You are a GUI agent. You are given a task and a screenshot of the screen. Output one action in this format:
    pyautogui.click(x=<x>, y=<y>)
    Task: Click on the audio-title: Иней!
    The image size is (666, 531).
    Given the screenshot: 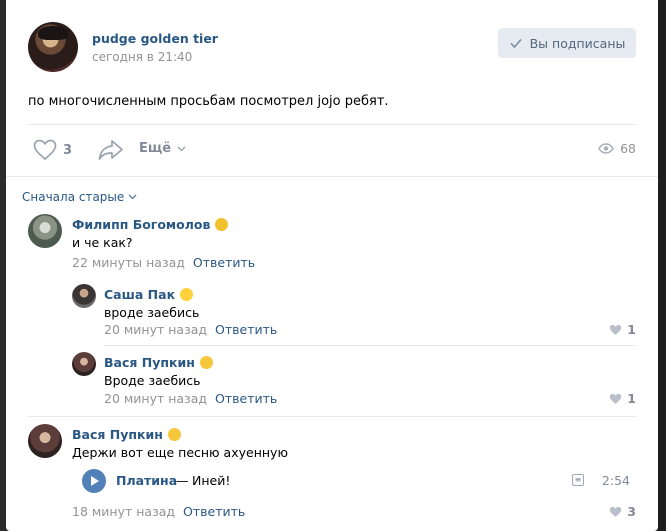 What is the action you would take?
    pyautogui.click(x=211, y=480)
    